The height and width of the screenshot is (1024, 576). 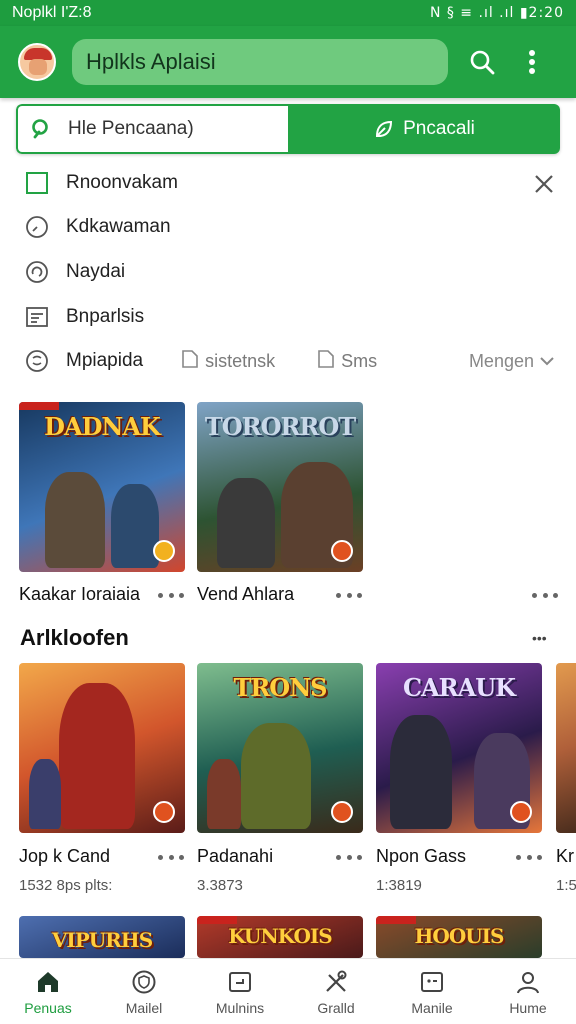 I want to click on game-card: HOOUIS, so click(x=459, y=937).